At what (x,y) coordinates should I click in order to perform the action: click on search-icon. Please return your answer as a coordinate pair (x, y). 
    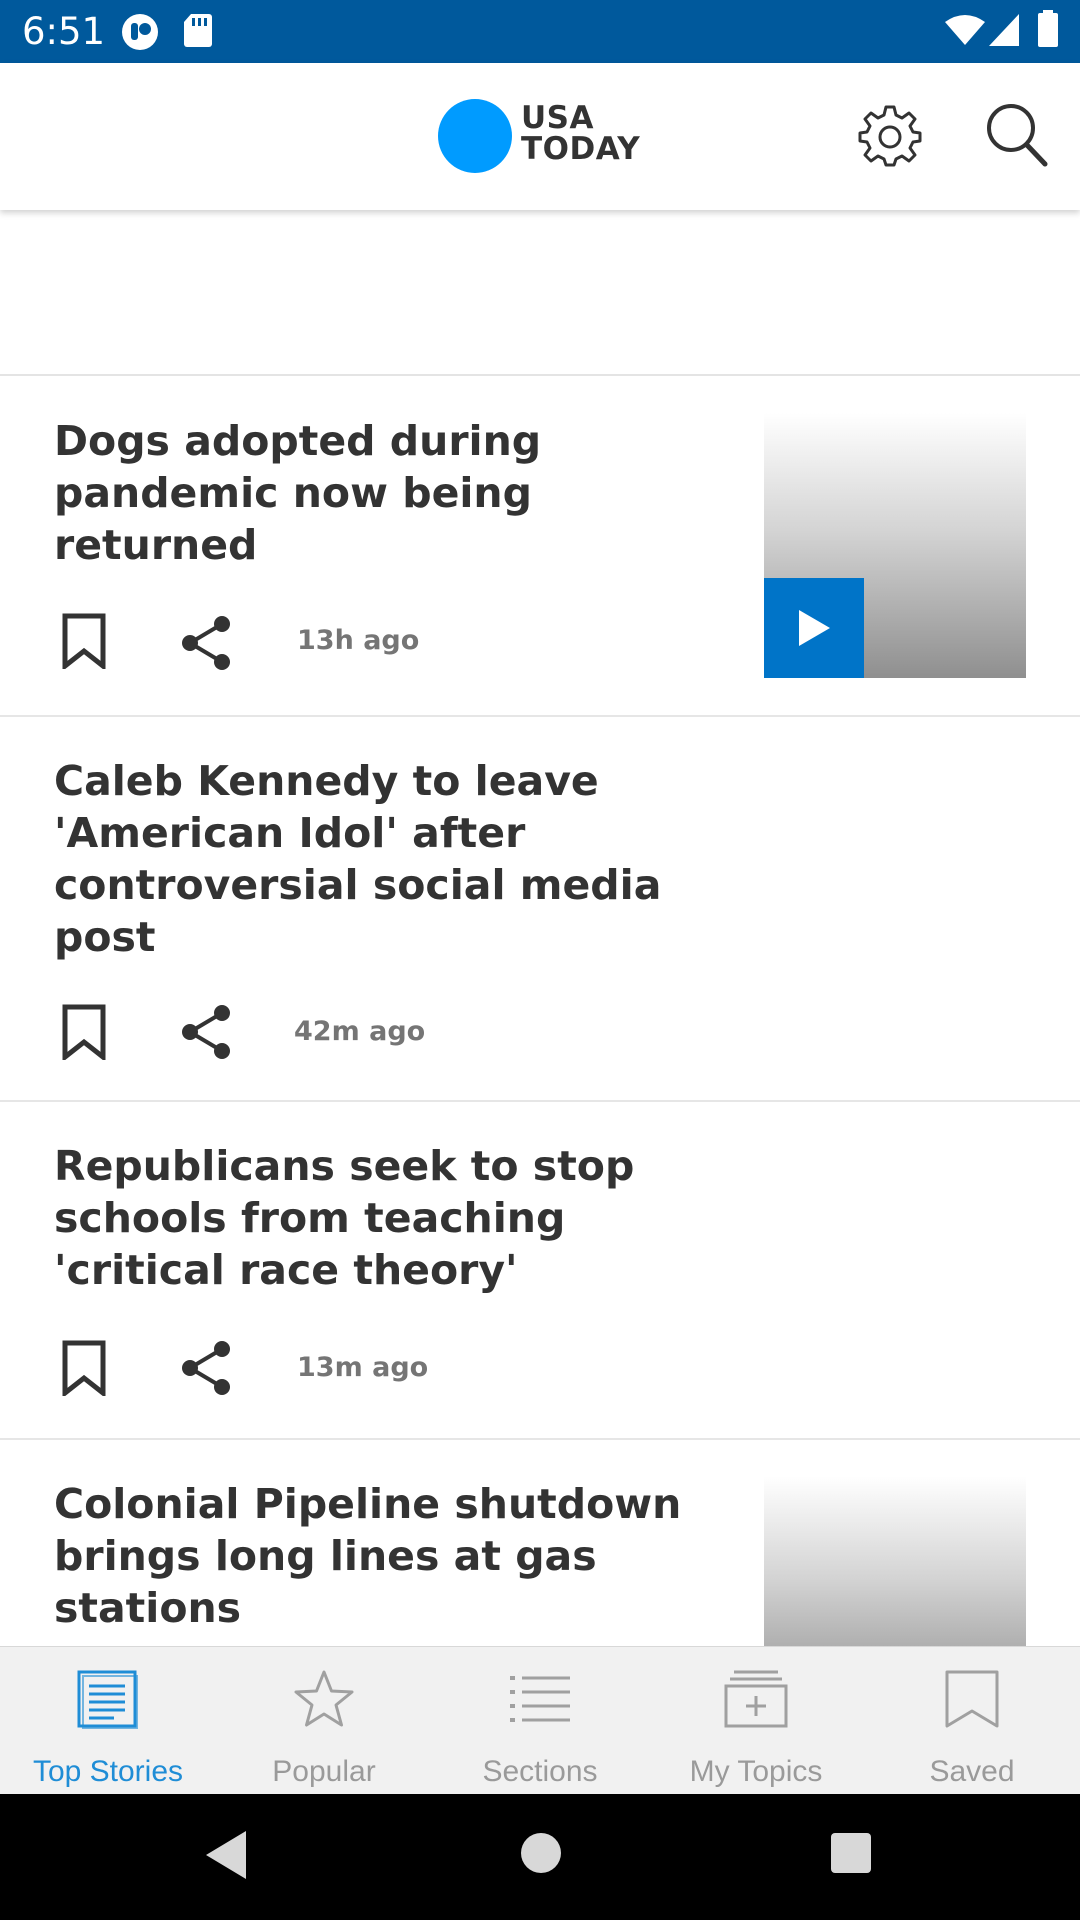
    Looking at the image, I should click on (1016, 136).